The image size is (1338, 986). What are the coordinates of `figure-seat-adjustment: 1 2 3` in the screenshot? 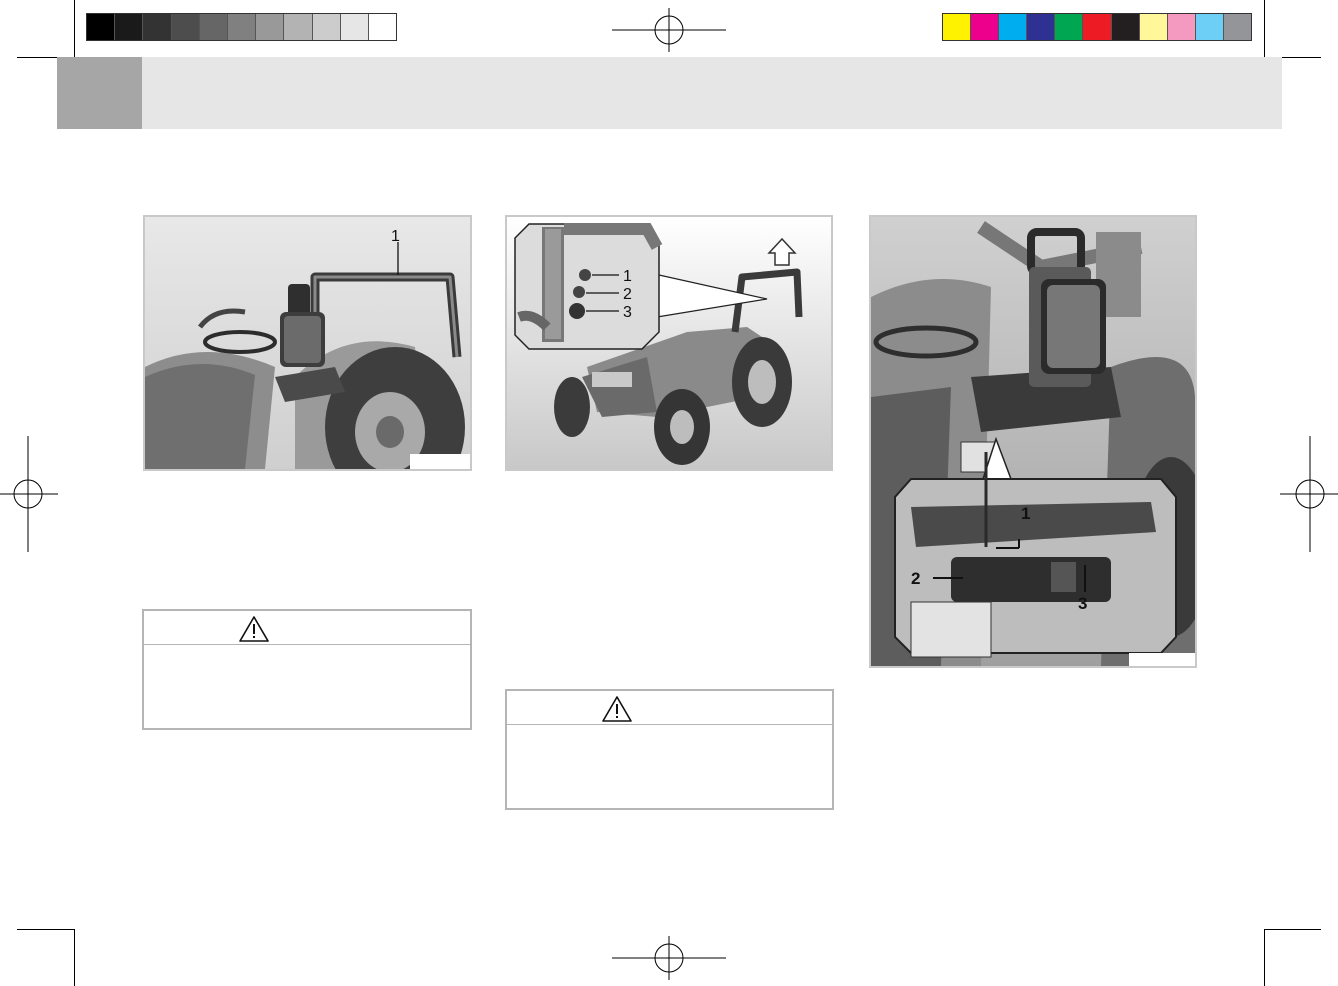 It's located at (1033, 441).